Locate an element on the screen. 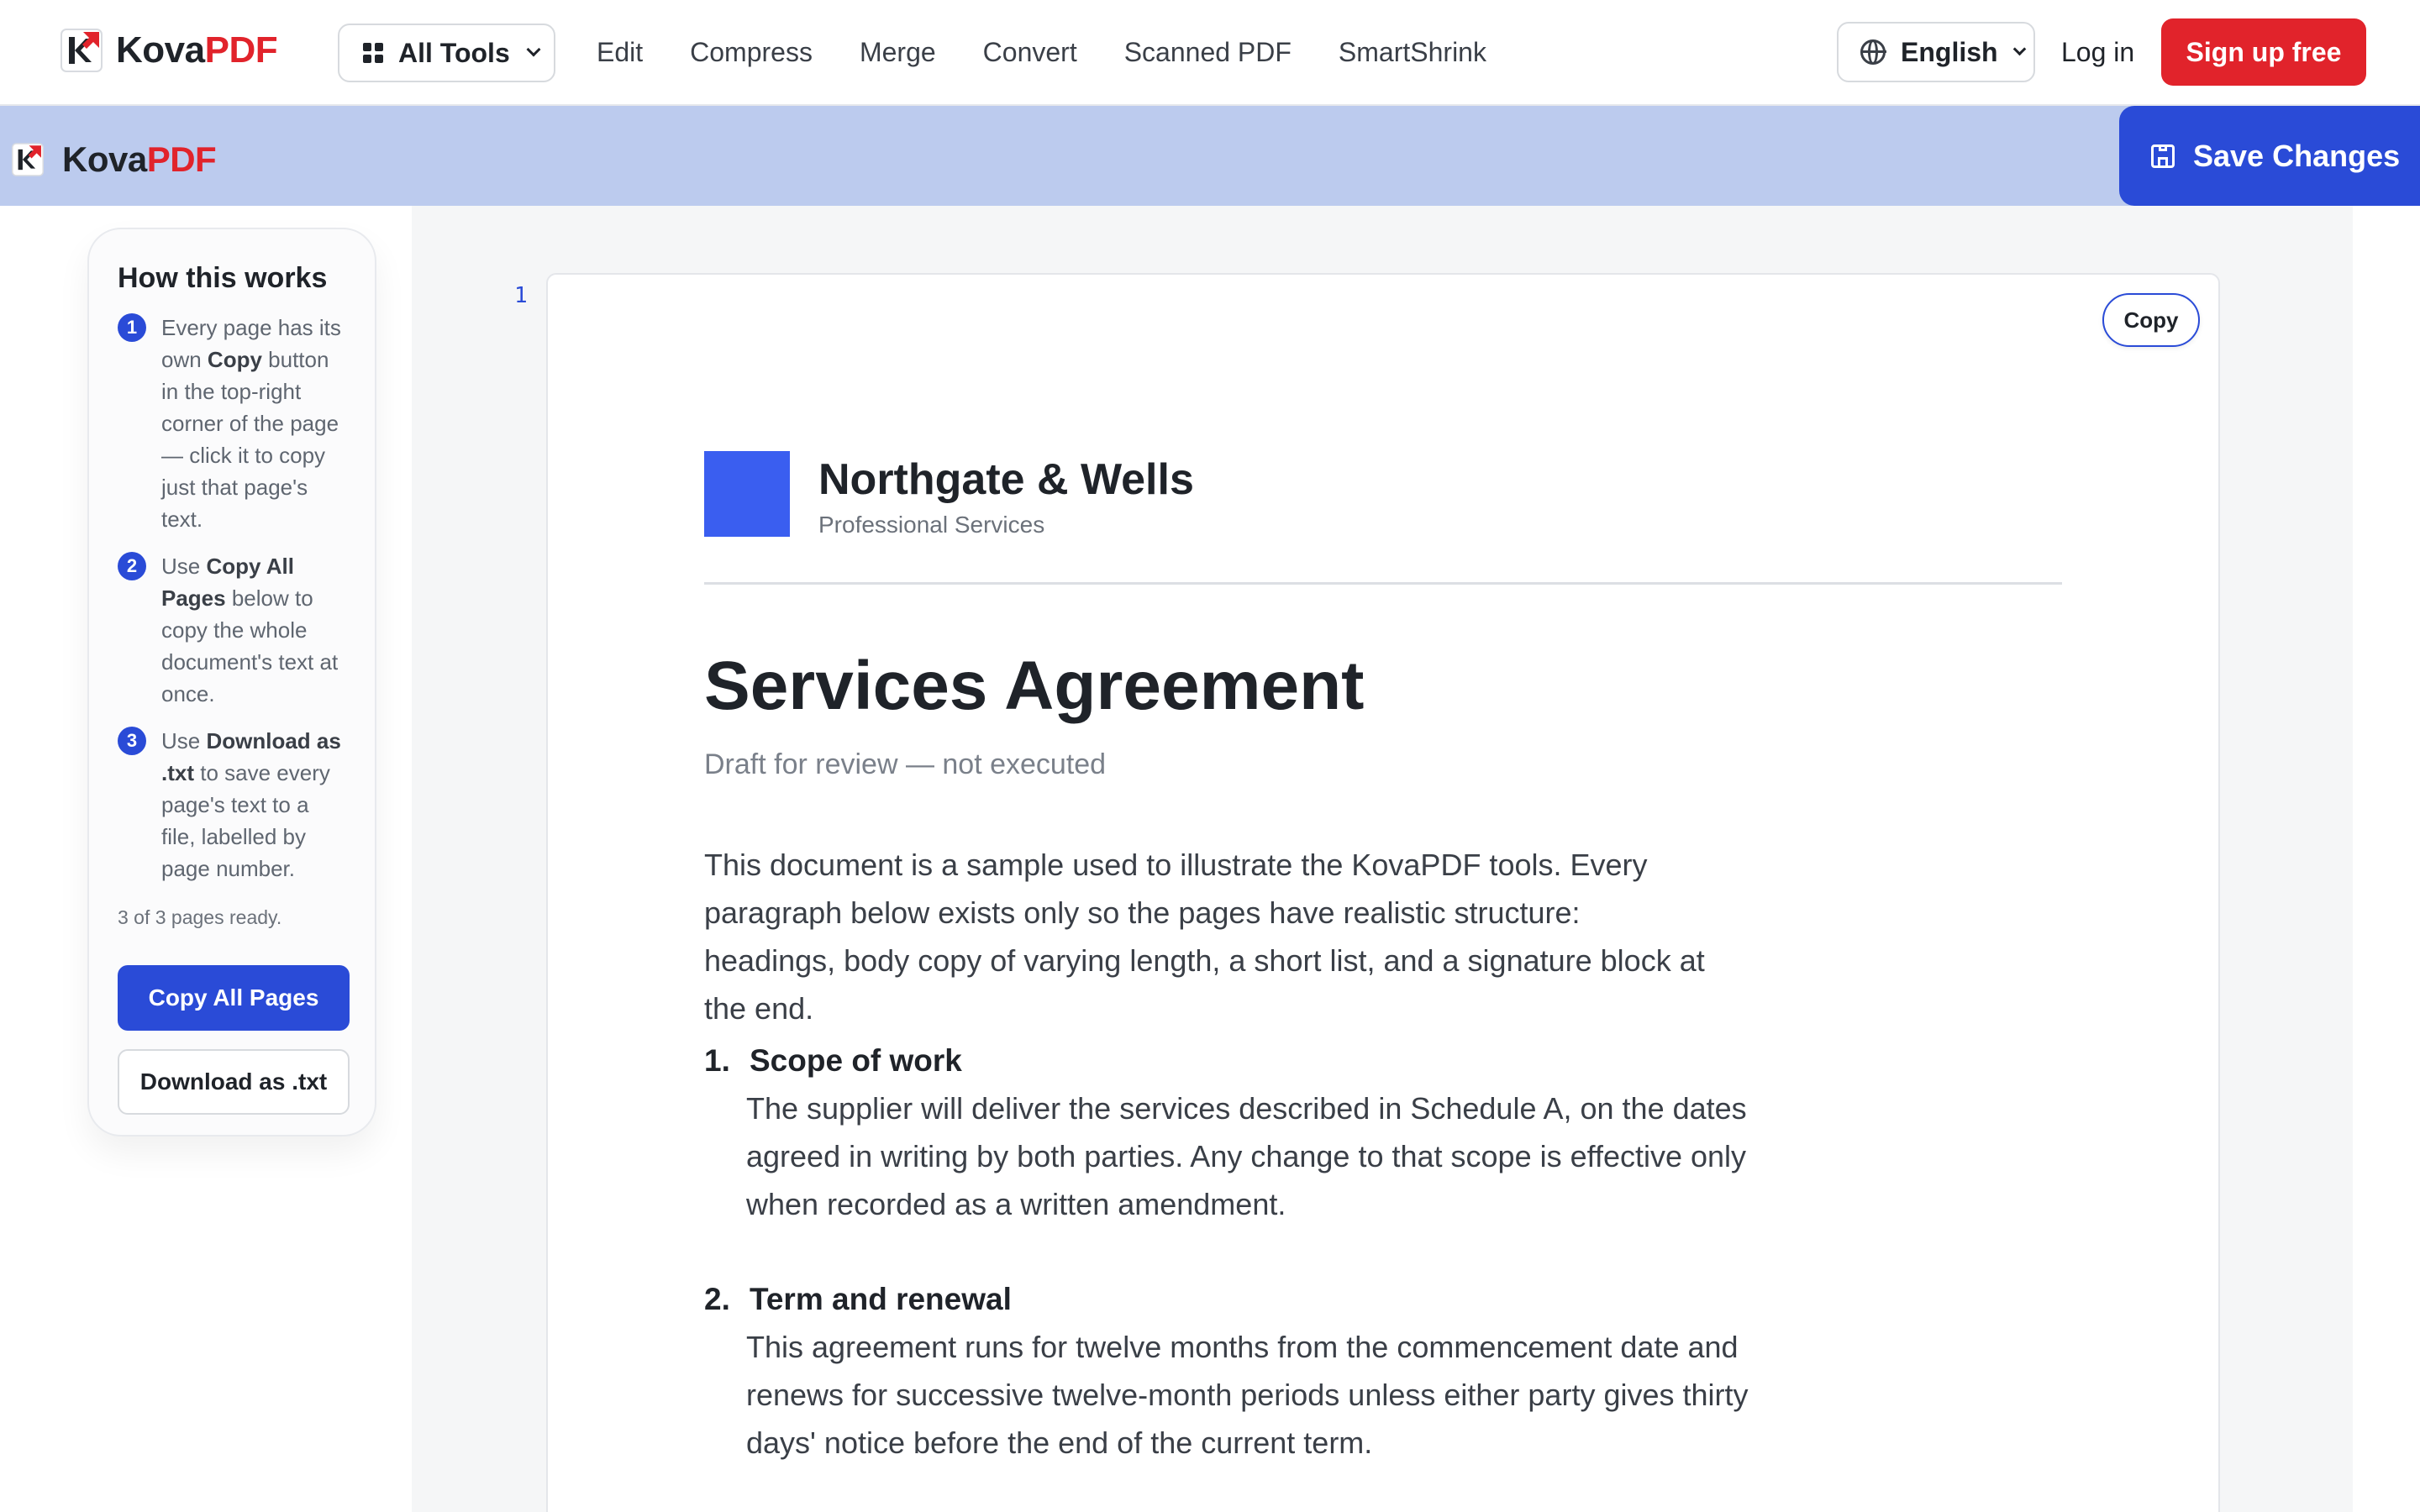 Image resolution: width=2420 pixels, height=1512 pixels. save-icon is located at coordinates (2163, 156).